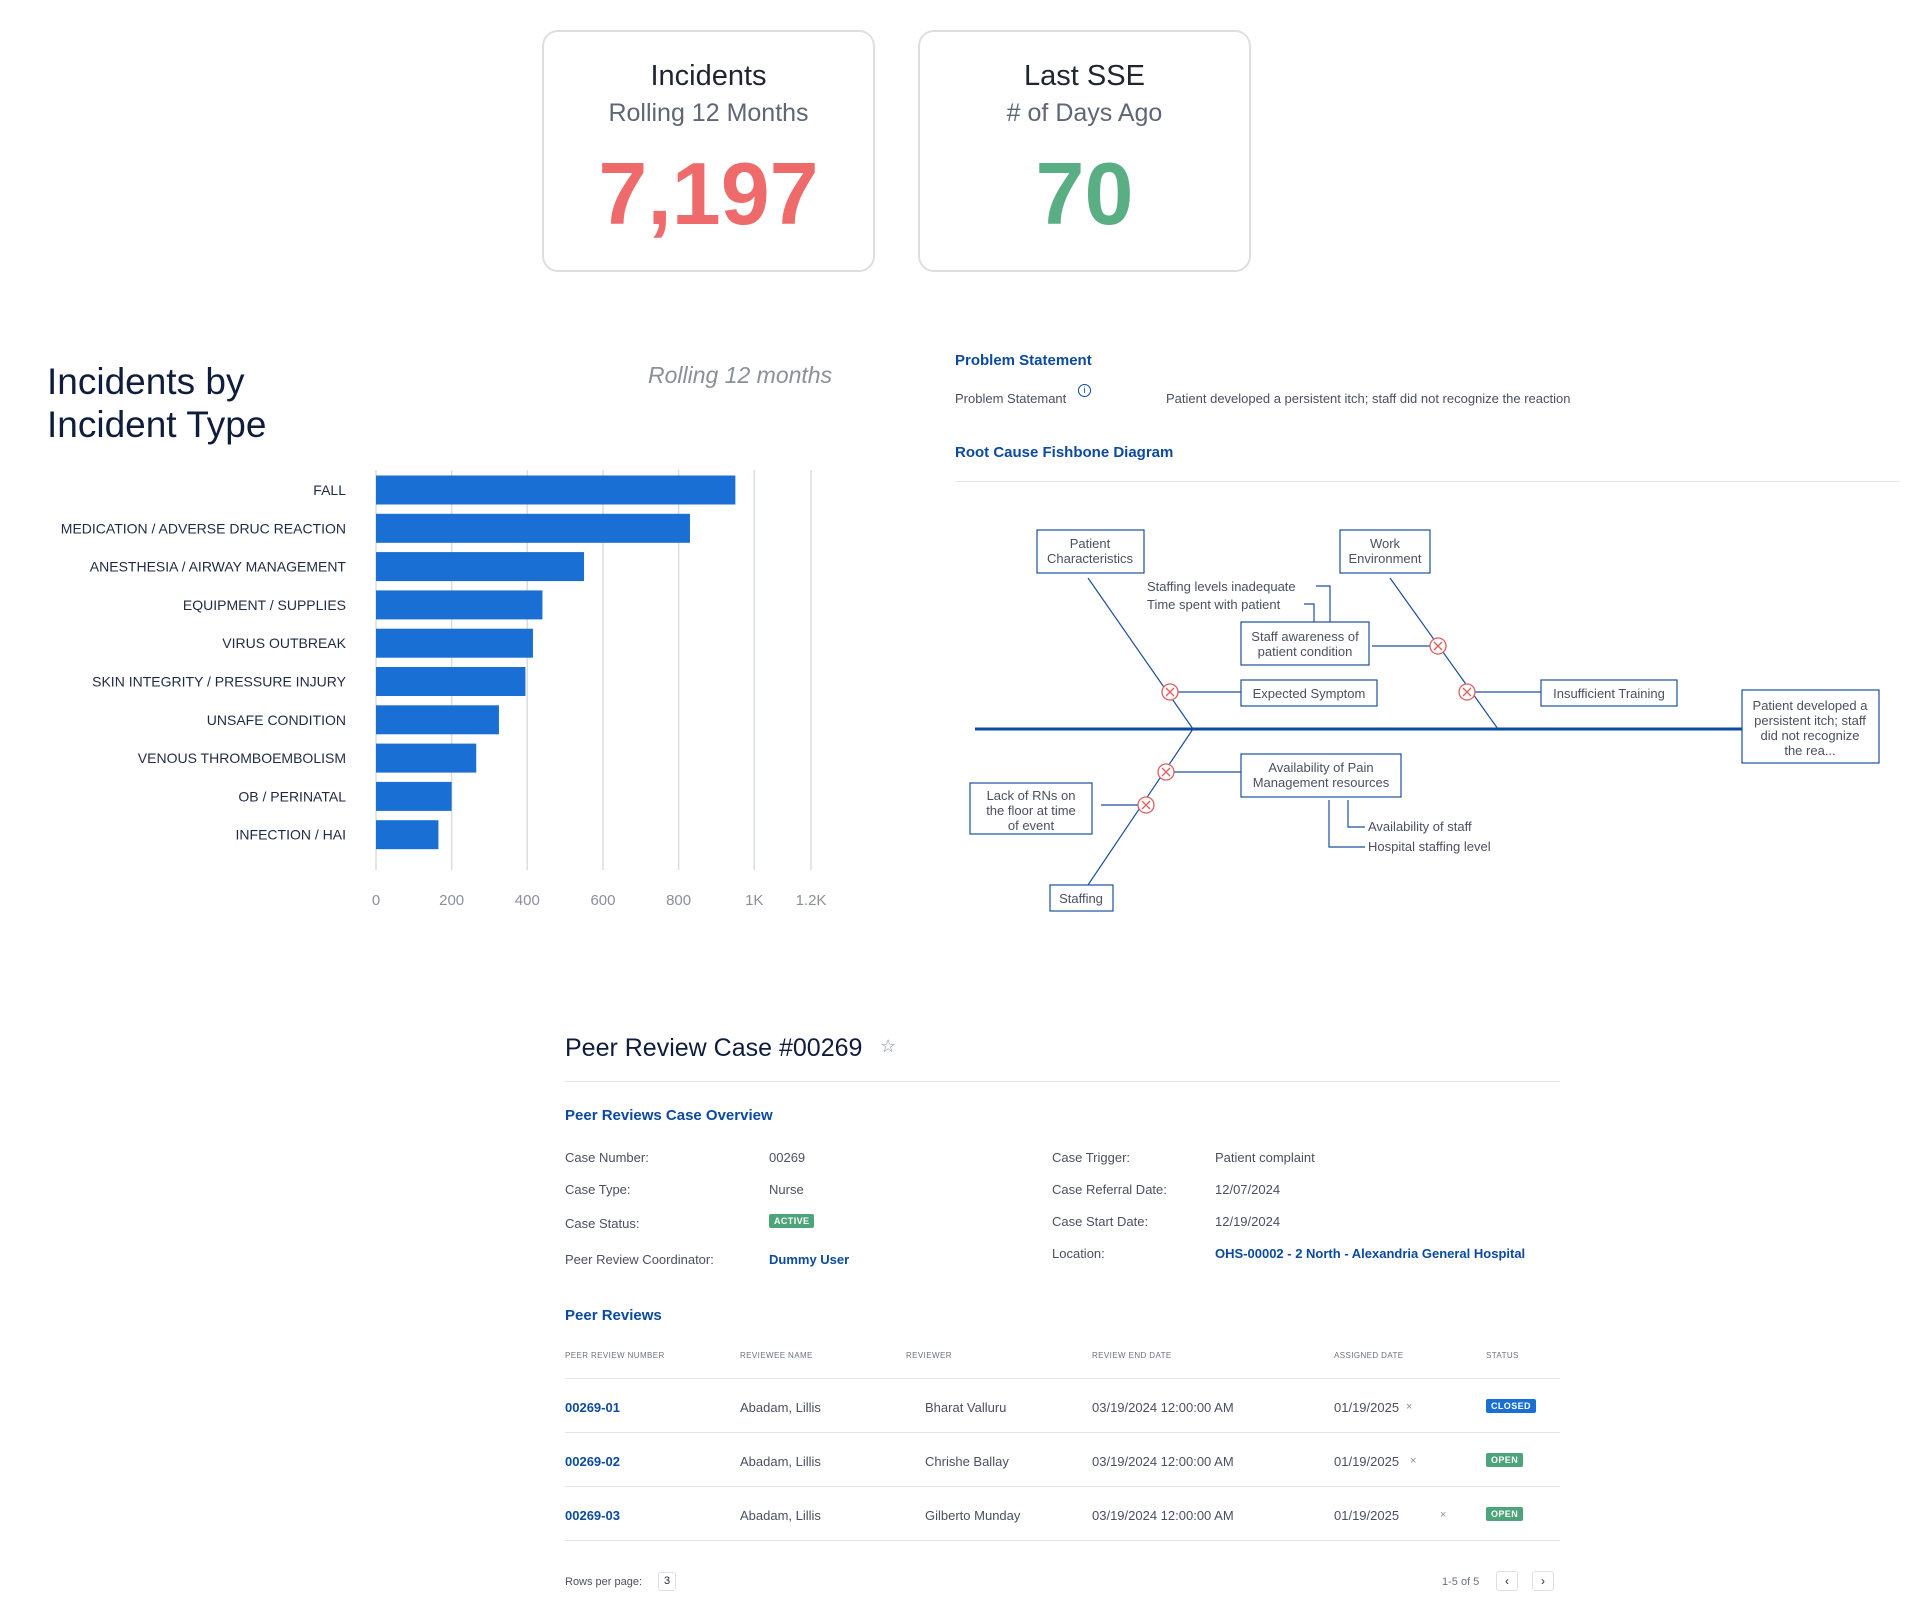 This screenshot has width=1920, height=1600. I want to click on label-pain-2: Management resources, so click(1321, 782).